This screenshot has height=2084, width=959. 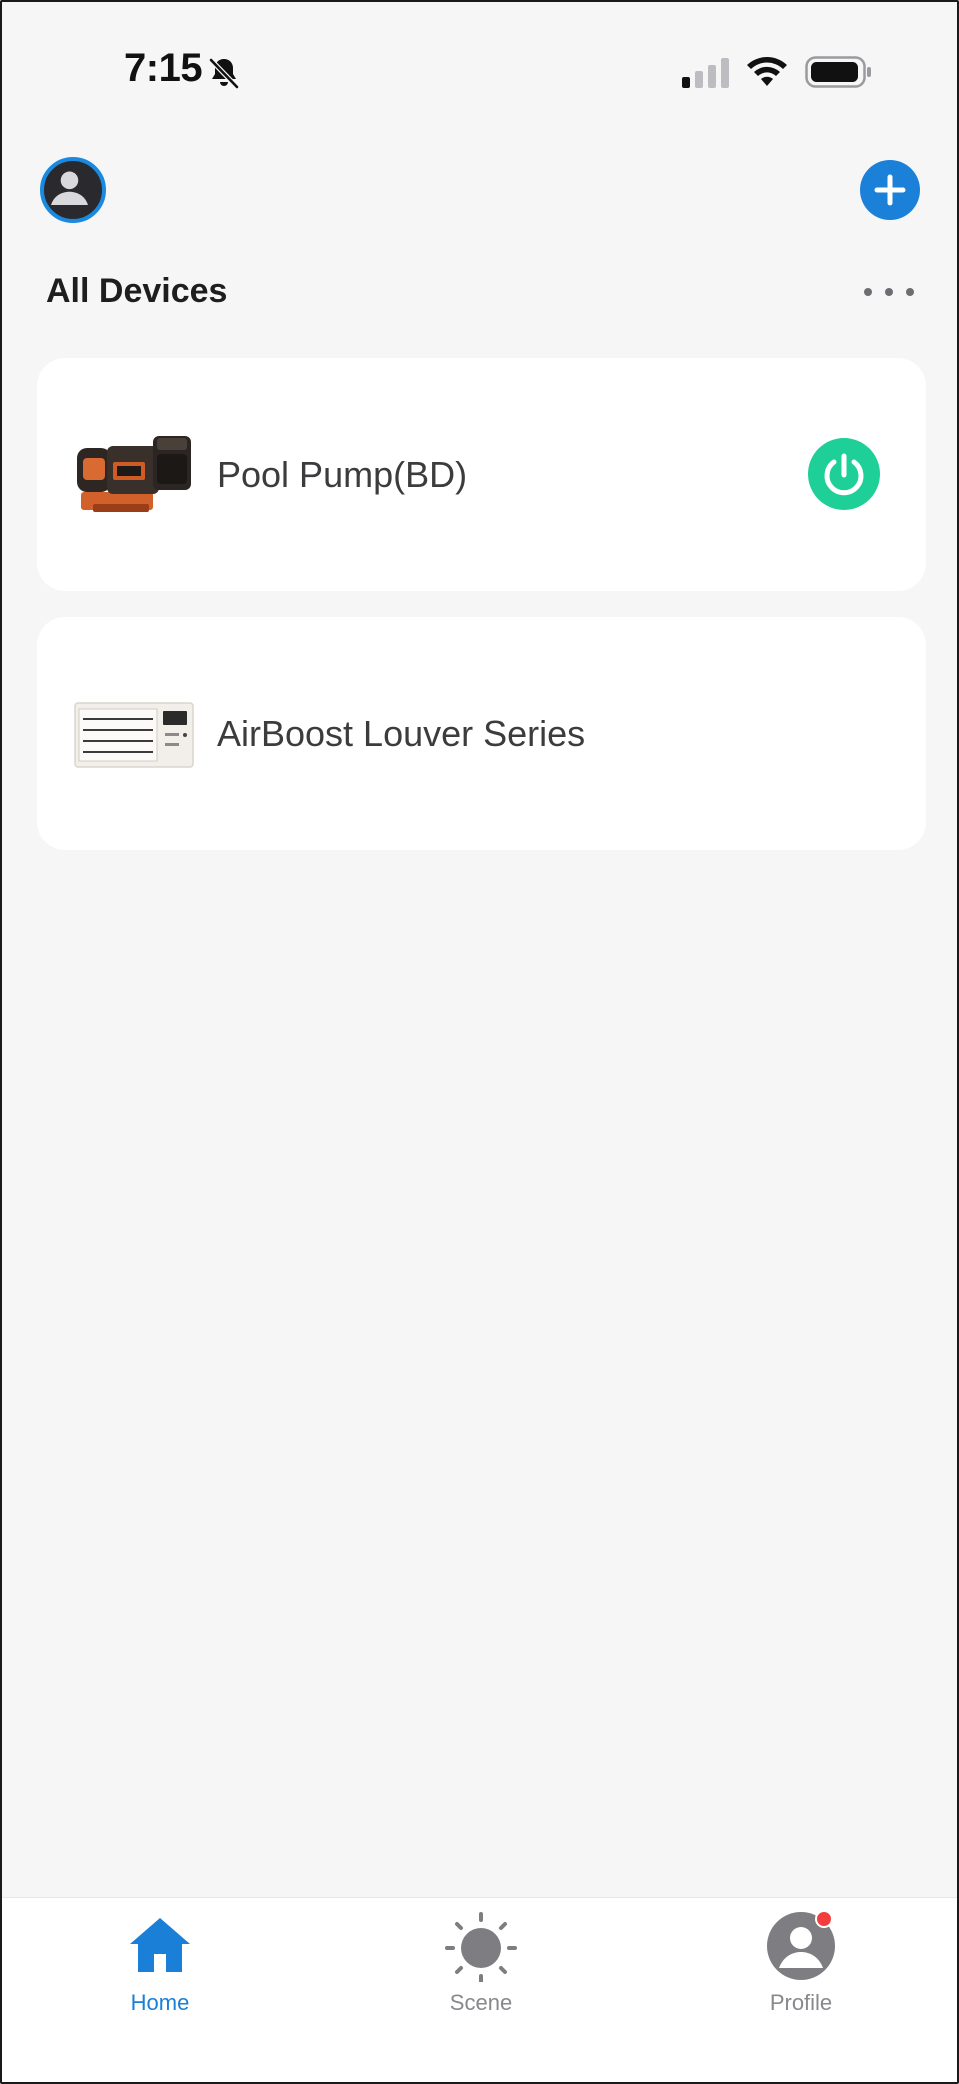 I want to click on more-horizontal-icon, so click(x=868, y=292).